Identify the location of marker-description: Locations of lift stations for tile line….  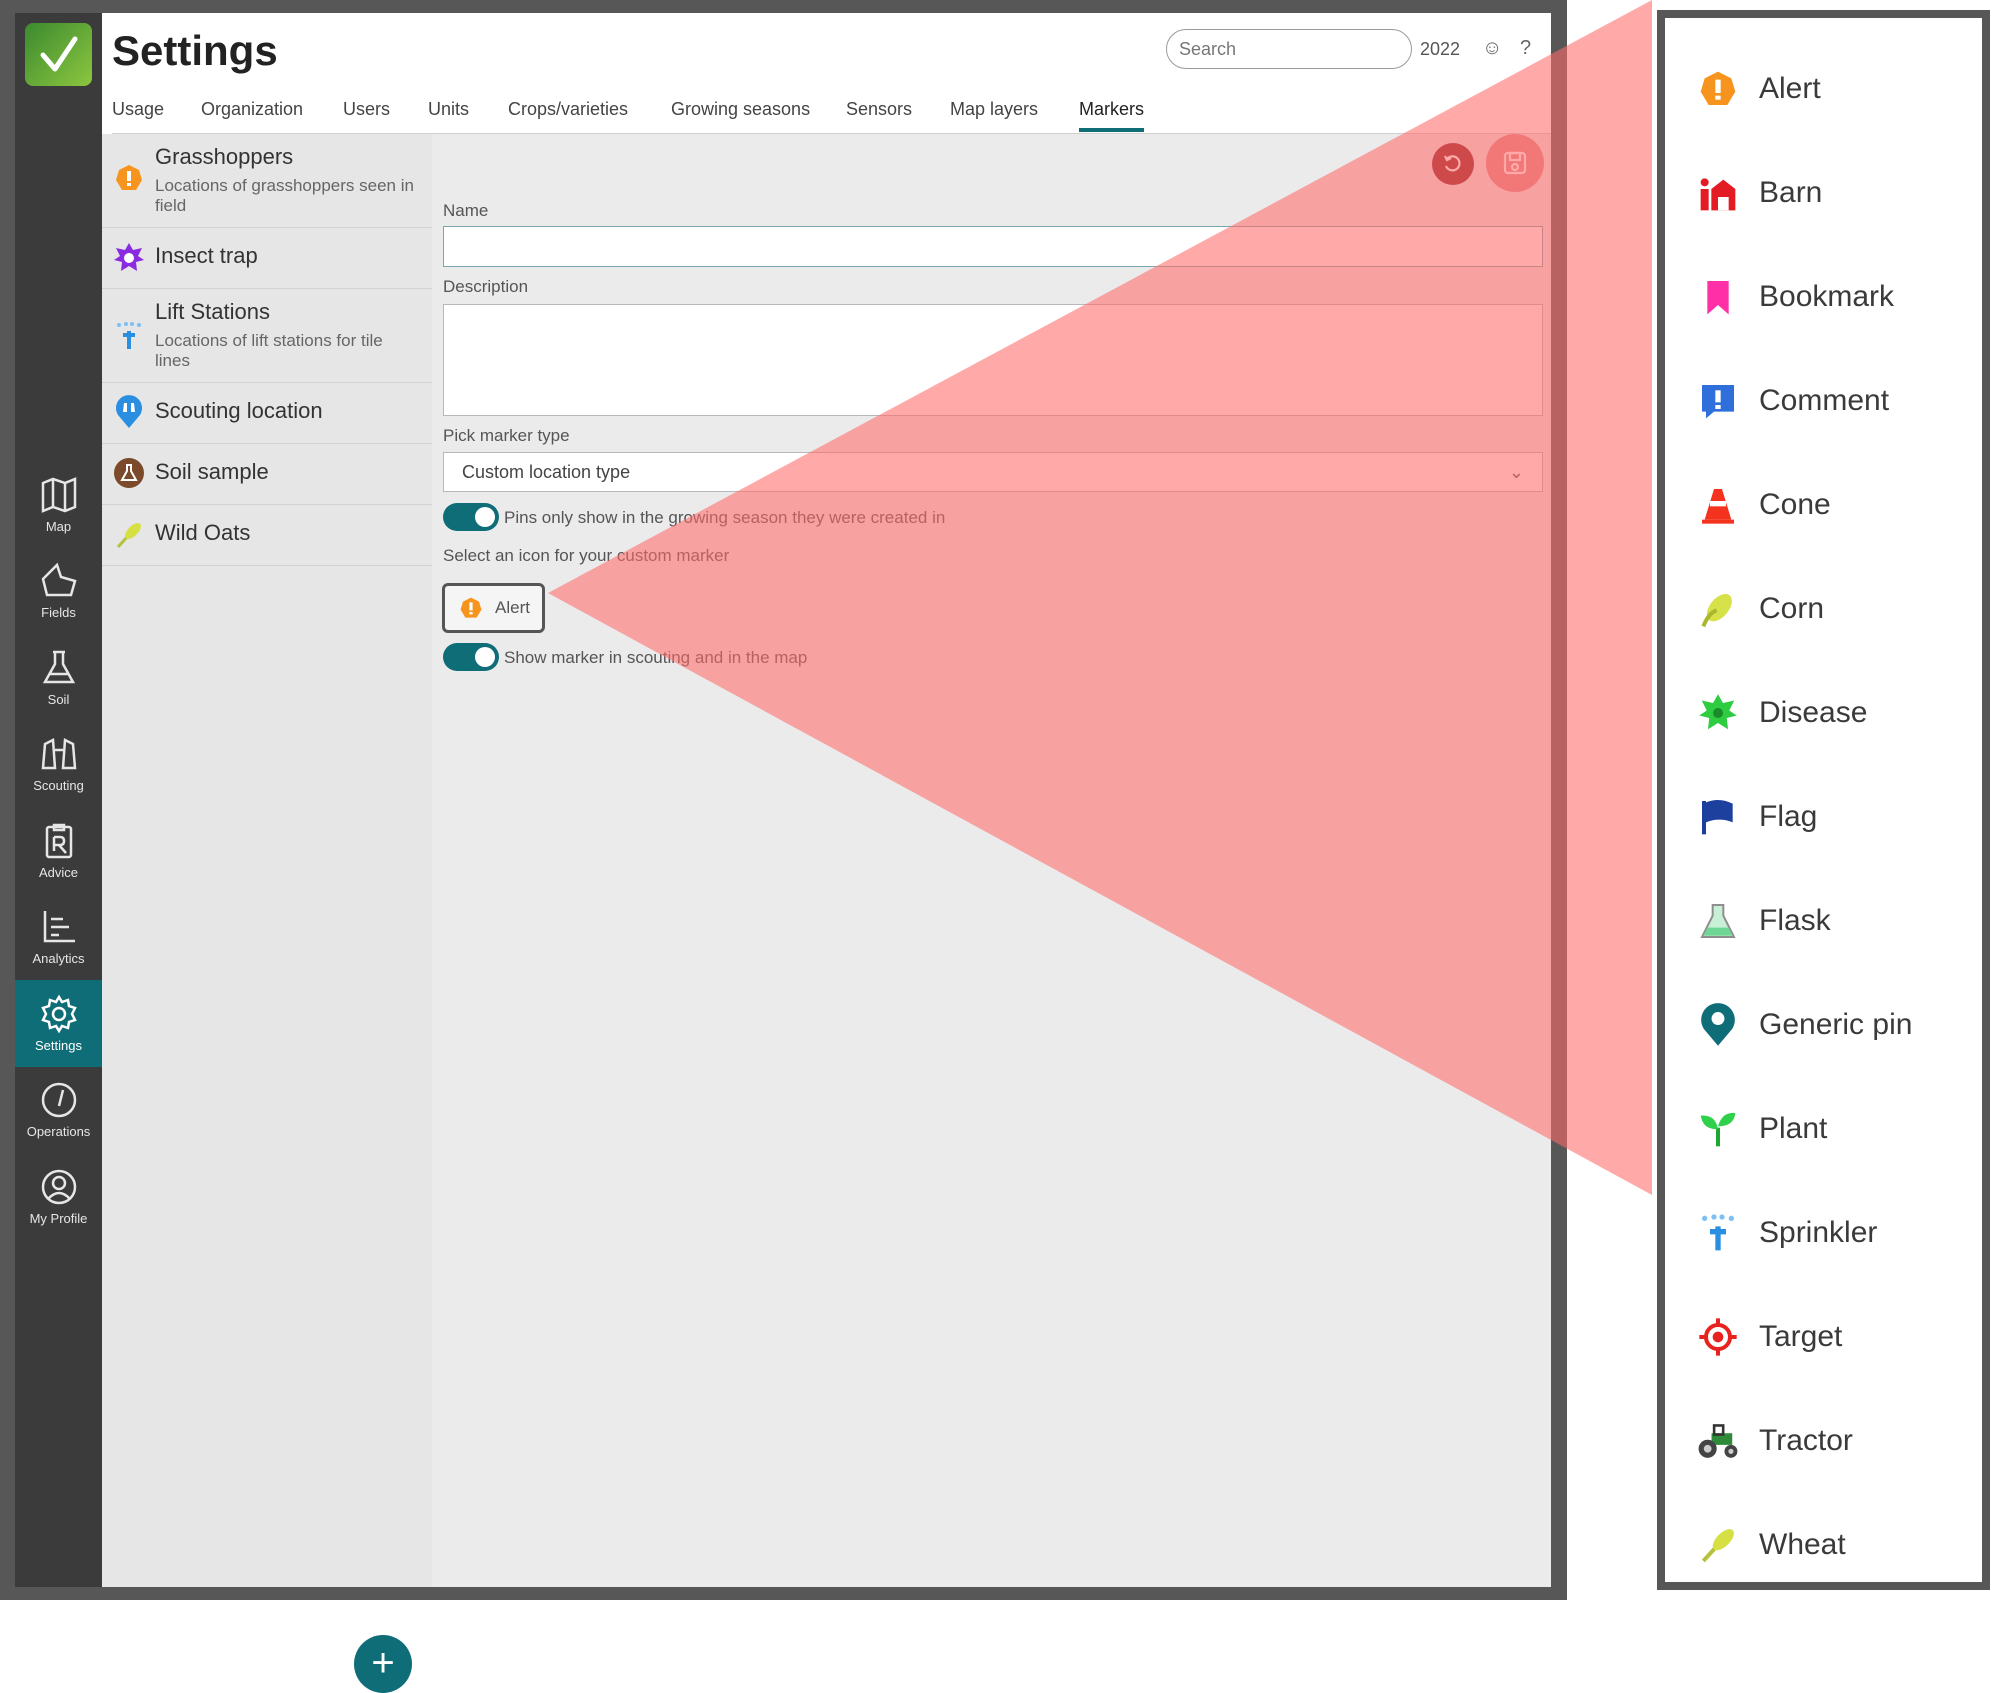
(269, 350).